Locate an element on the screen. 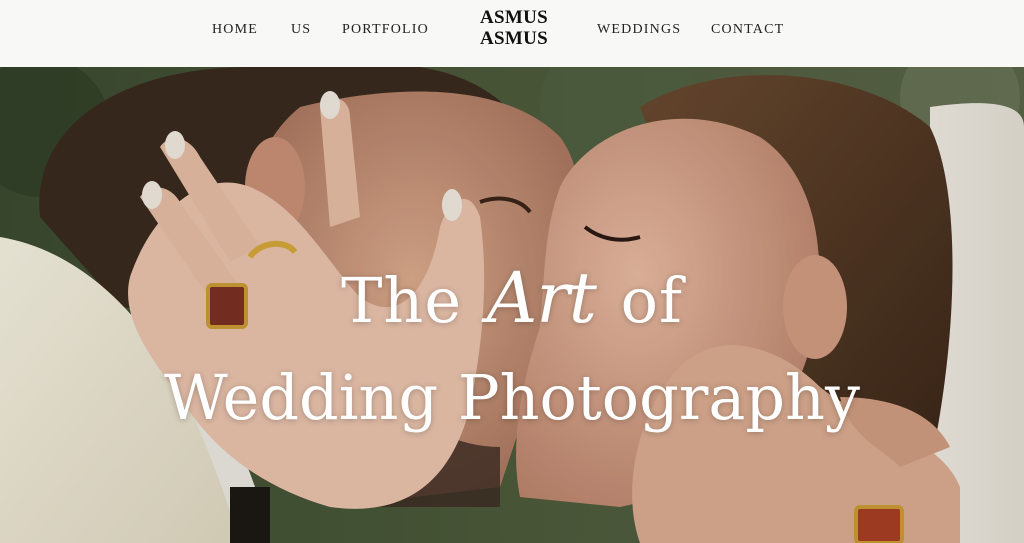 The height and width of the screenshot is (543, 1024). nav-contact-link: CONTACT is located at coordinates (747, 30).